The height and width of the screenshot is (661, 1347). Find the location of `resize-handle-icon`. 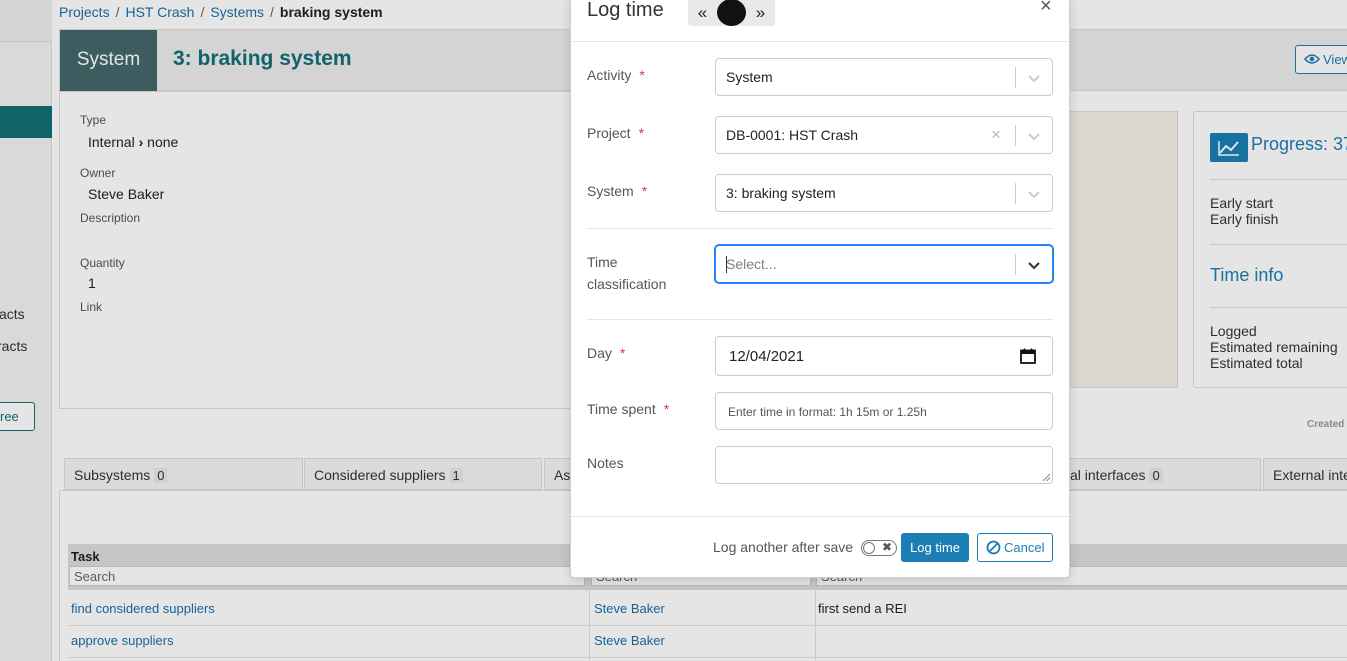

resize-handle-icon is located at coordinates (1046, 477).